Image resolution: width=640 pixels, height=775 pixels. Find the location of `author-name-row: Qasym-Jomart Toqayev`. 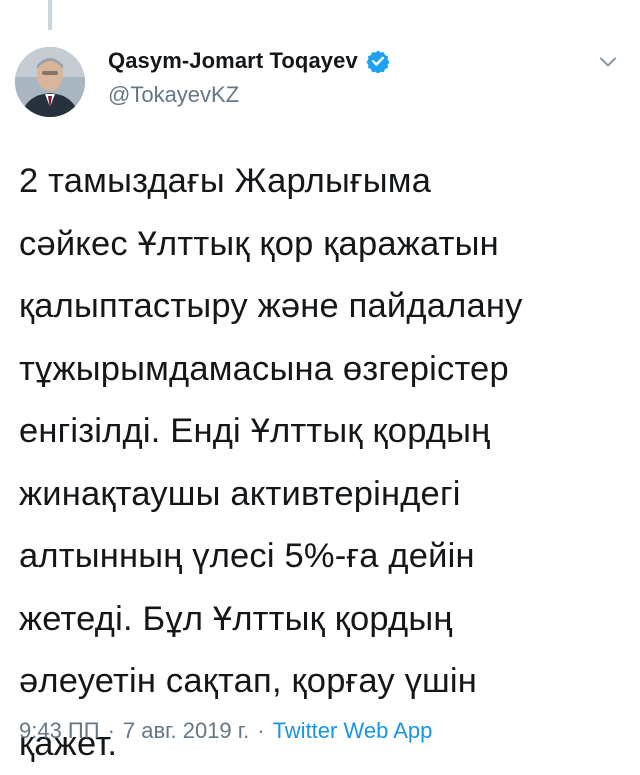

author-name-row: Qasym-Jomart Toqayev is located at coordinates (249, 61).